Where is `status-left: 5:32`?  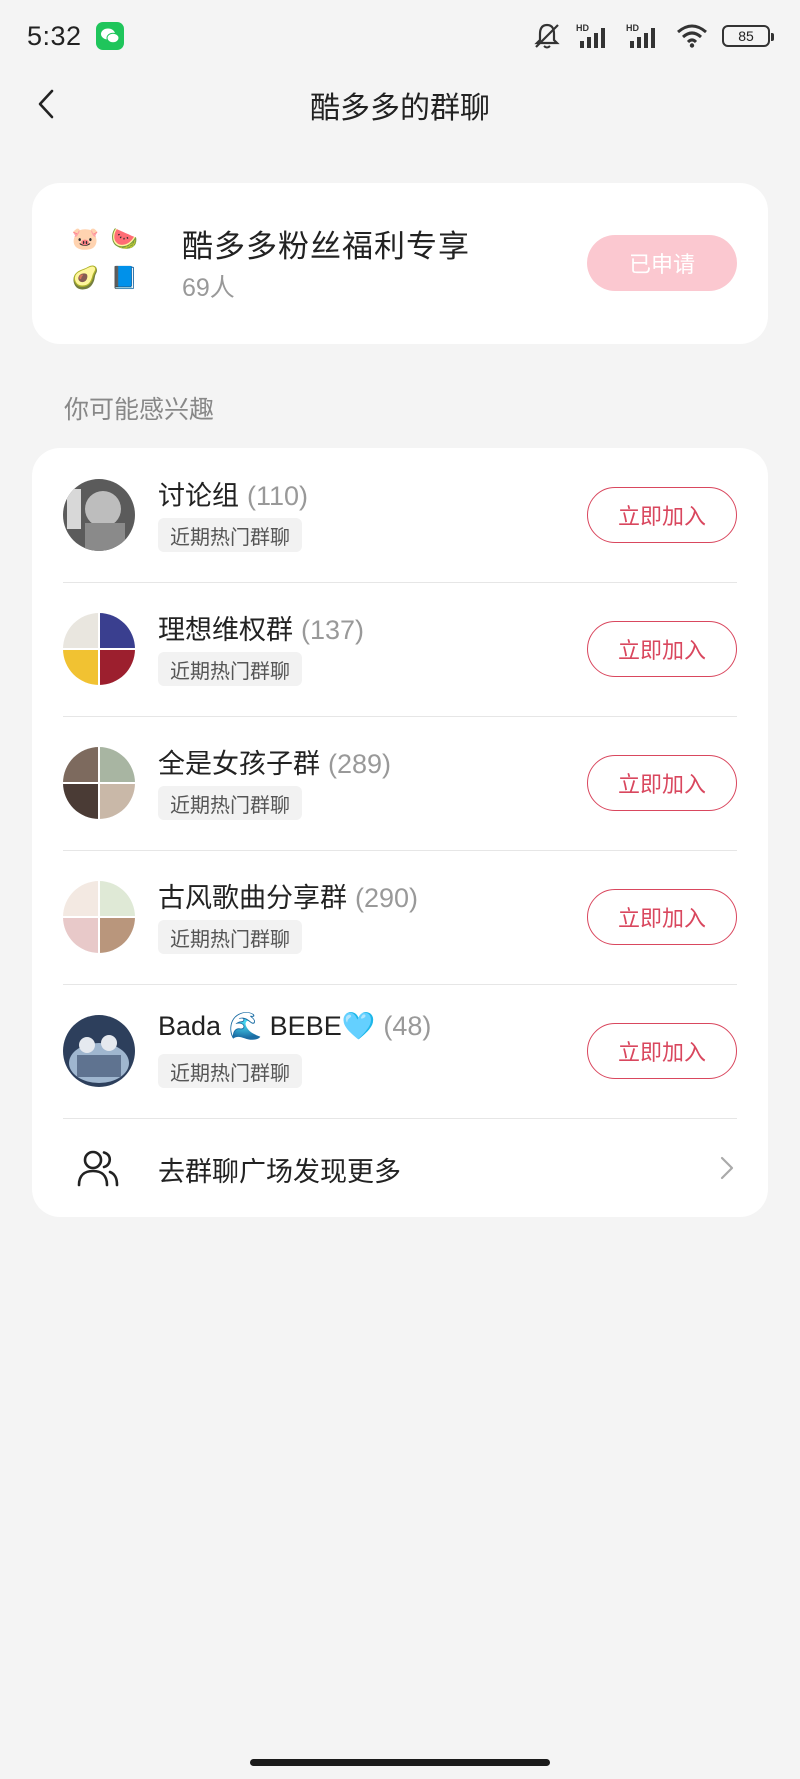 status-left: 5:32 is located at coordinates (75, 36).